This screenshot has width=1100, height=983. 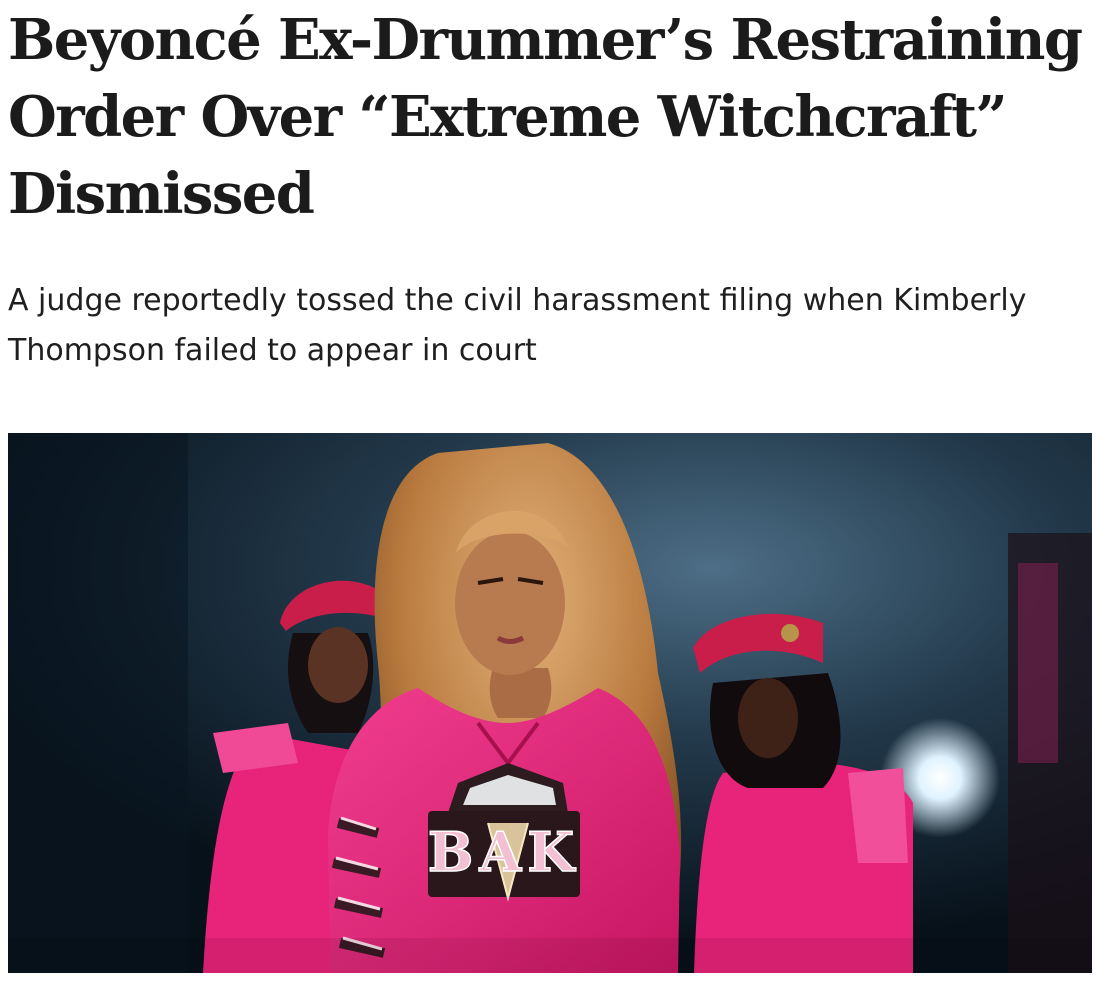 What do you see at coordinates (504, 852) in the screenshot?
I see `jersey-lettering: BAK` at bounding box center [504, 852].